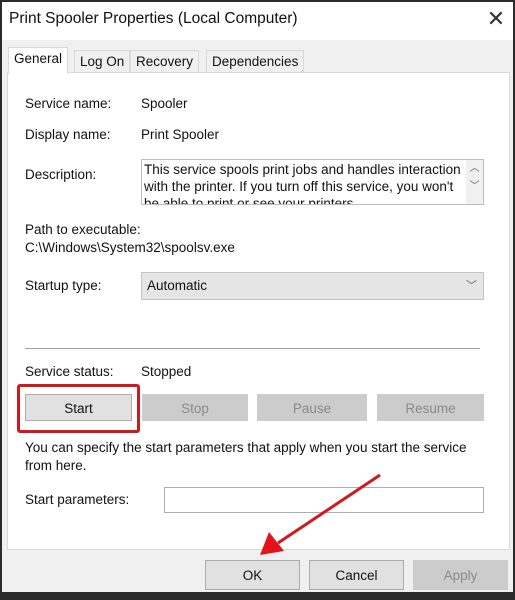 The image size is (515, 600). I want to click on arrow-line, so click(329, 509).